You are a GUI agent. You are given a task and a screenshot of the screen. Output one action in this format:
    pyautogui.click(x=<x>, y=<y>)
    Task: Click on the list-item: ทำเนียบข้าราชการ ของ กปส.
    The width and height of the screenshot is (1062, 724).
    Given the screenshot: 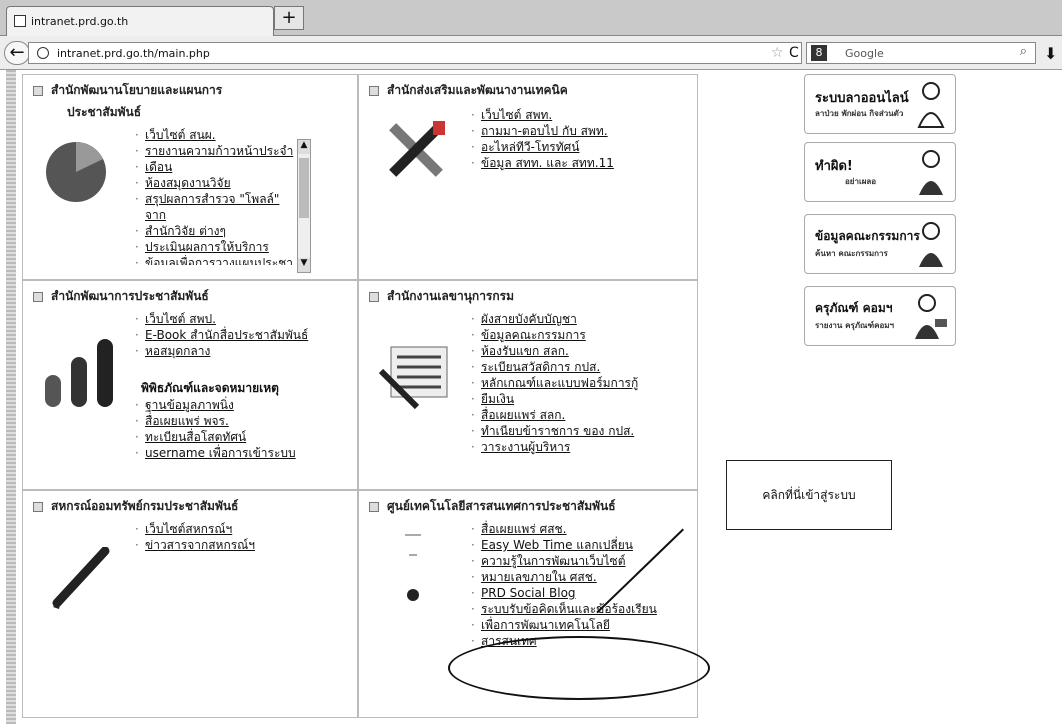 What is the action you would take?
    pyautogui.click(x=554, y=431)
    